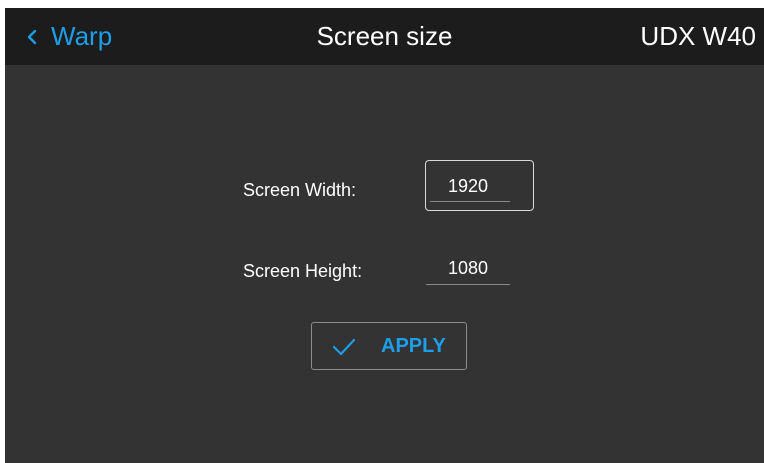 This screenshot has width=764, height=463. What do you see at coordinates (82, 36) in the screenshot?
I see `back-label: Warp` at bounding box center [82, 36].